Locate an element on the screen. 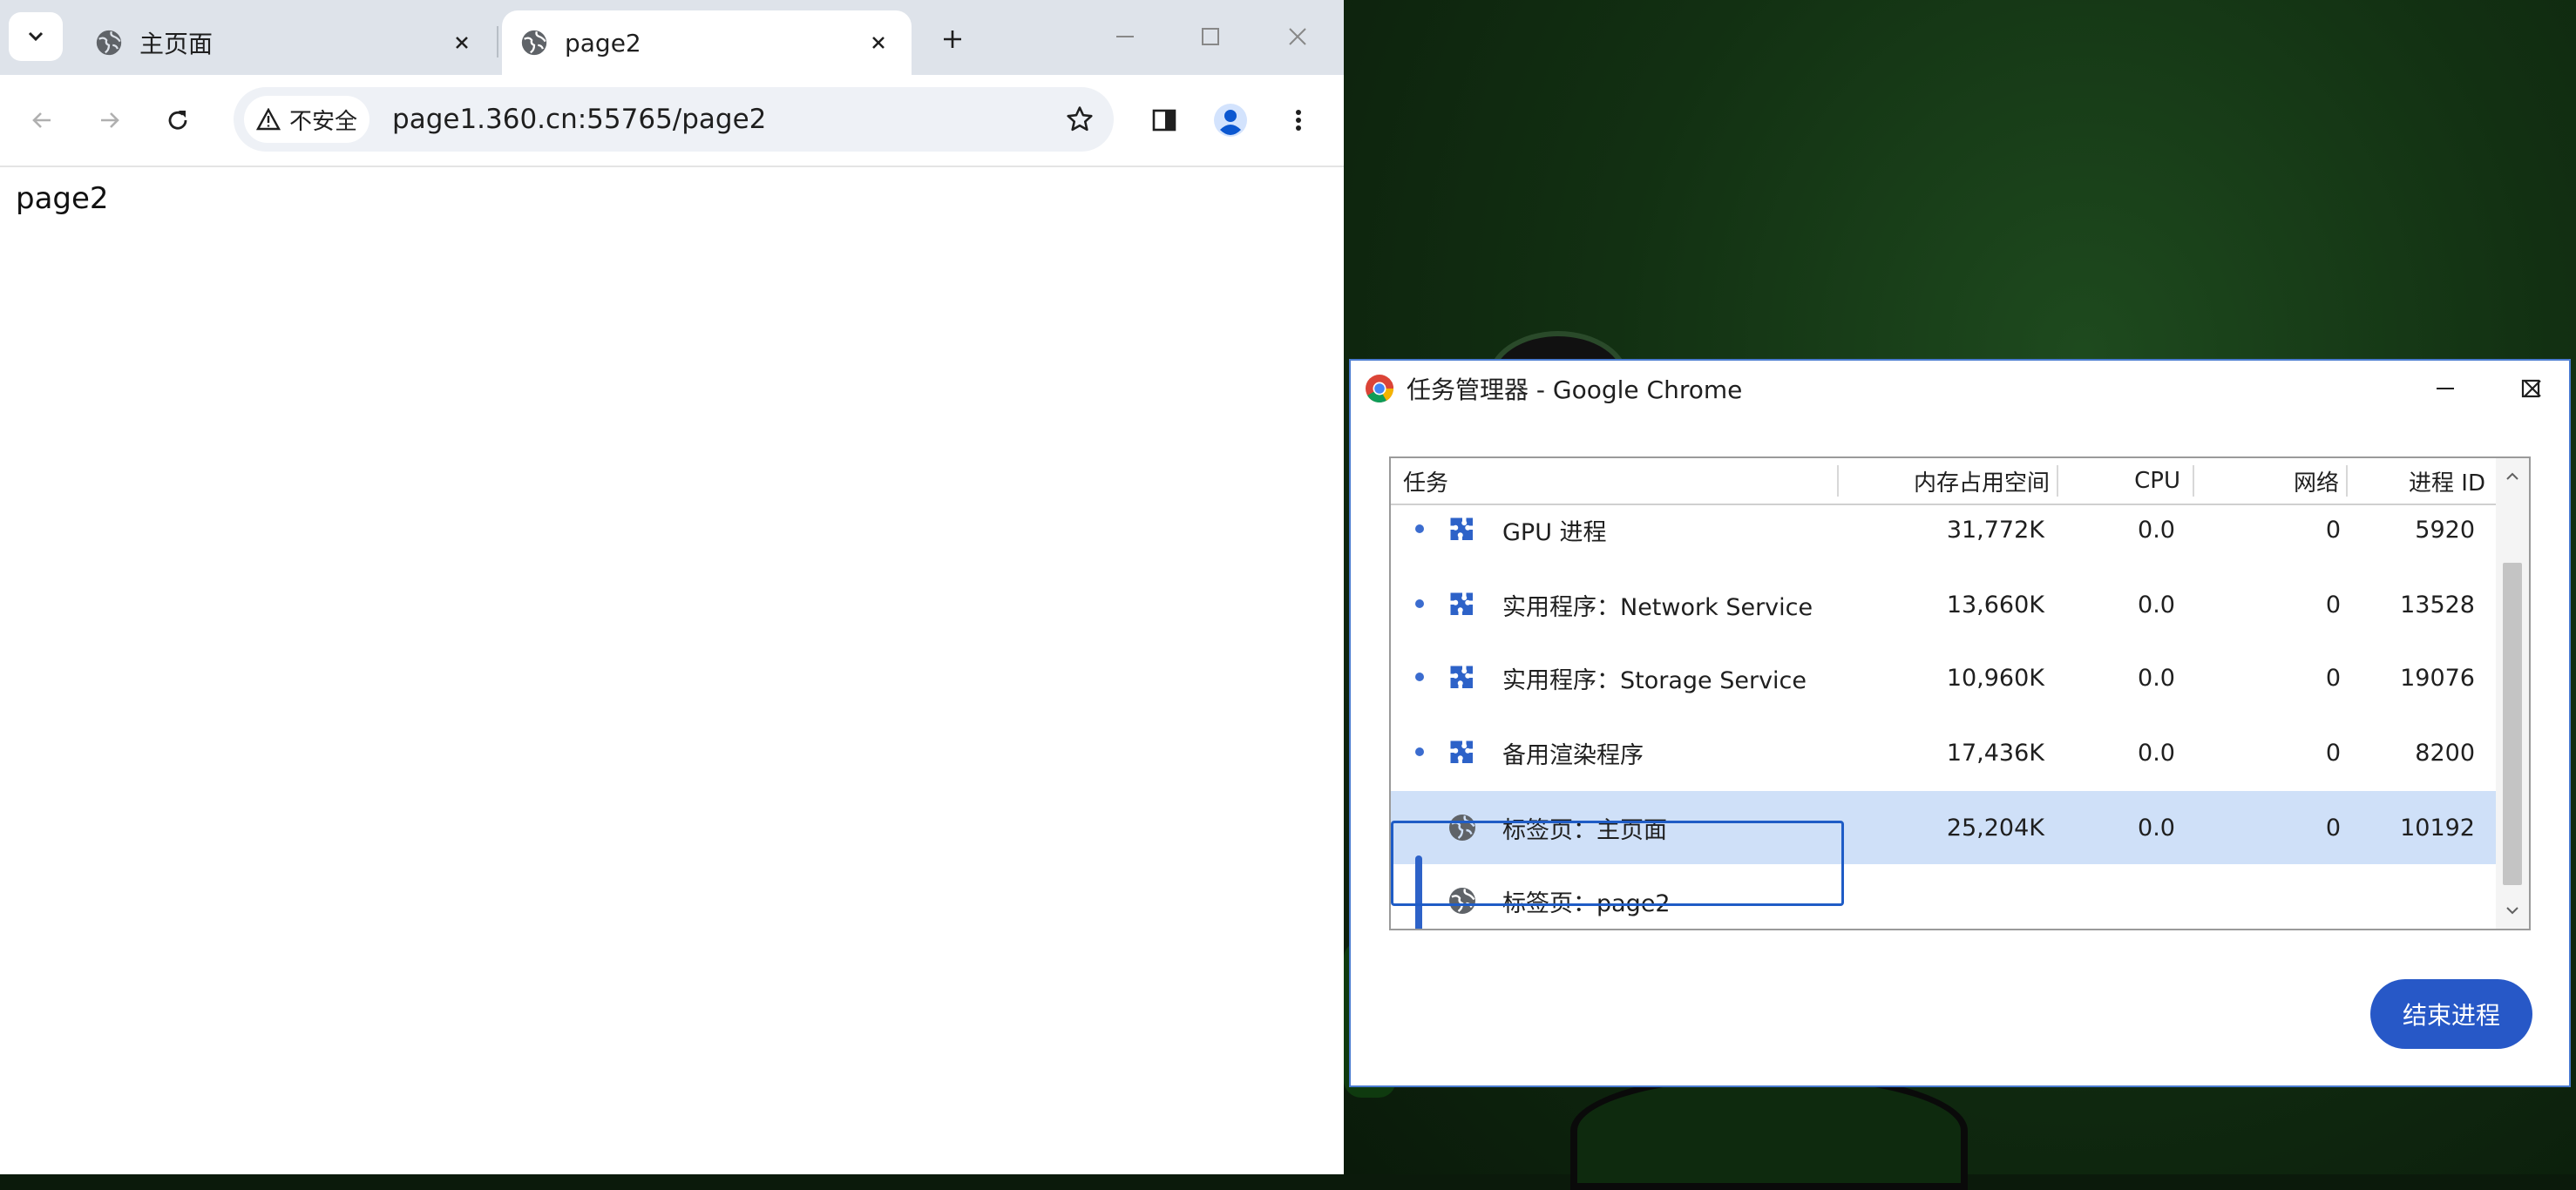 Image resolution: width=2576 pixels, height=1190 pixels. tab-label: page2 is located at coordinates (603, 42).